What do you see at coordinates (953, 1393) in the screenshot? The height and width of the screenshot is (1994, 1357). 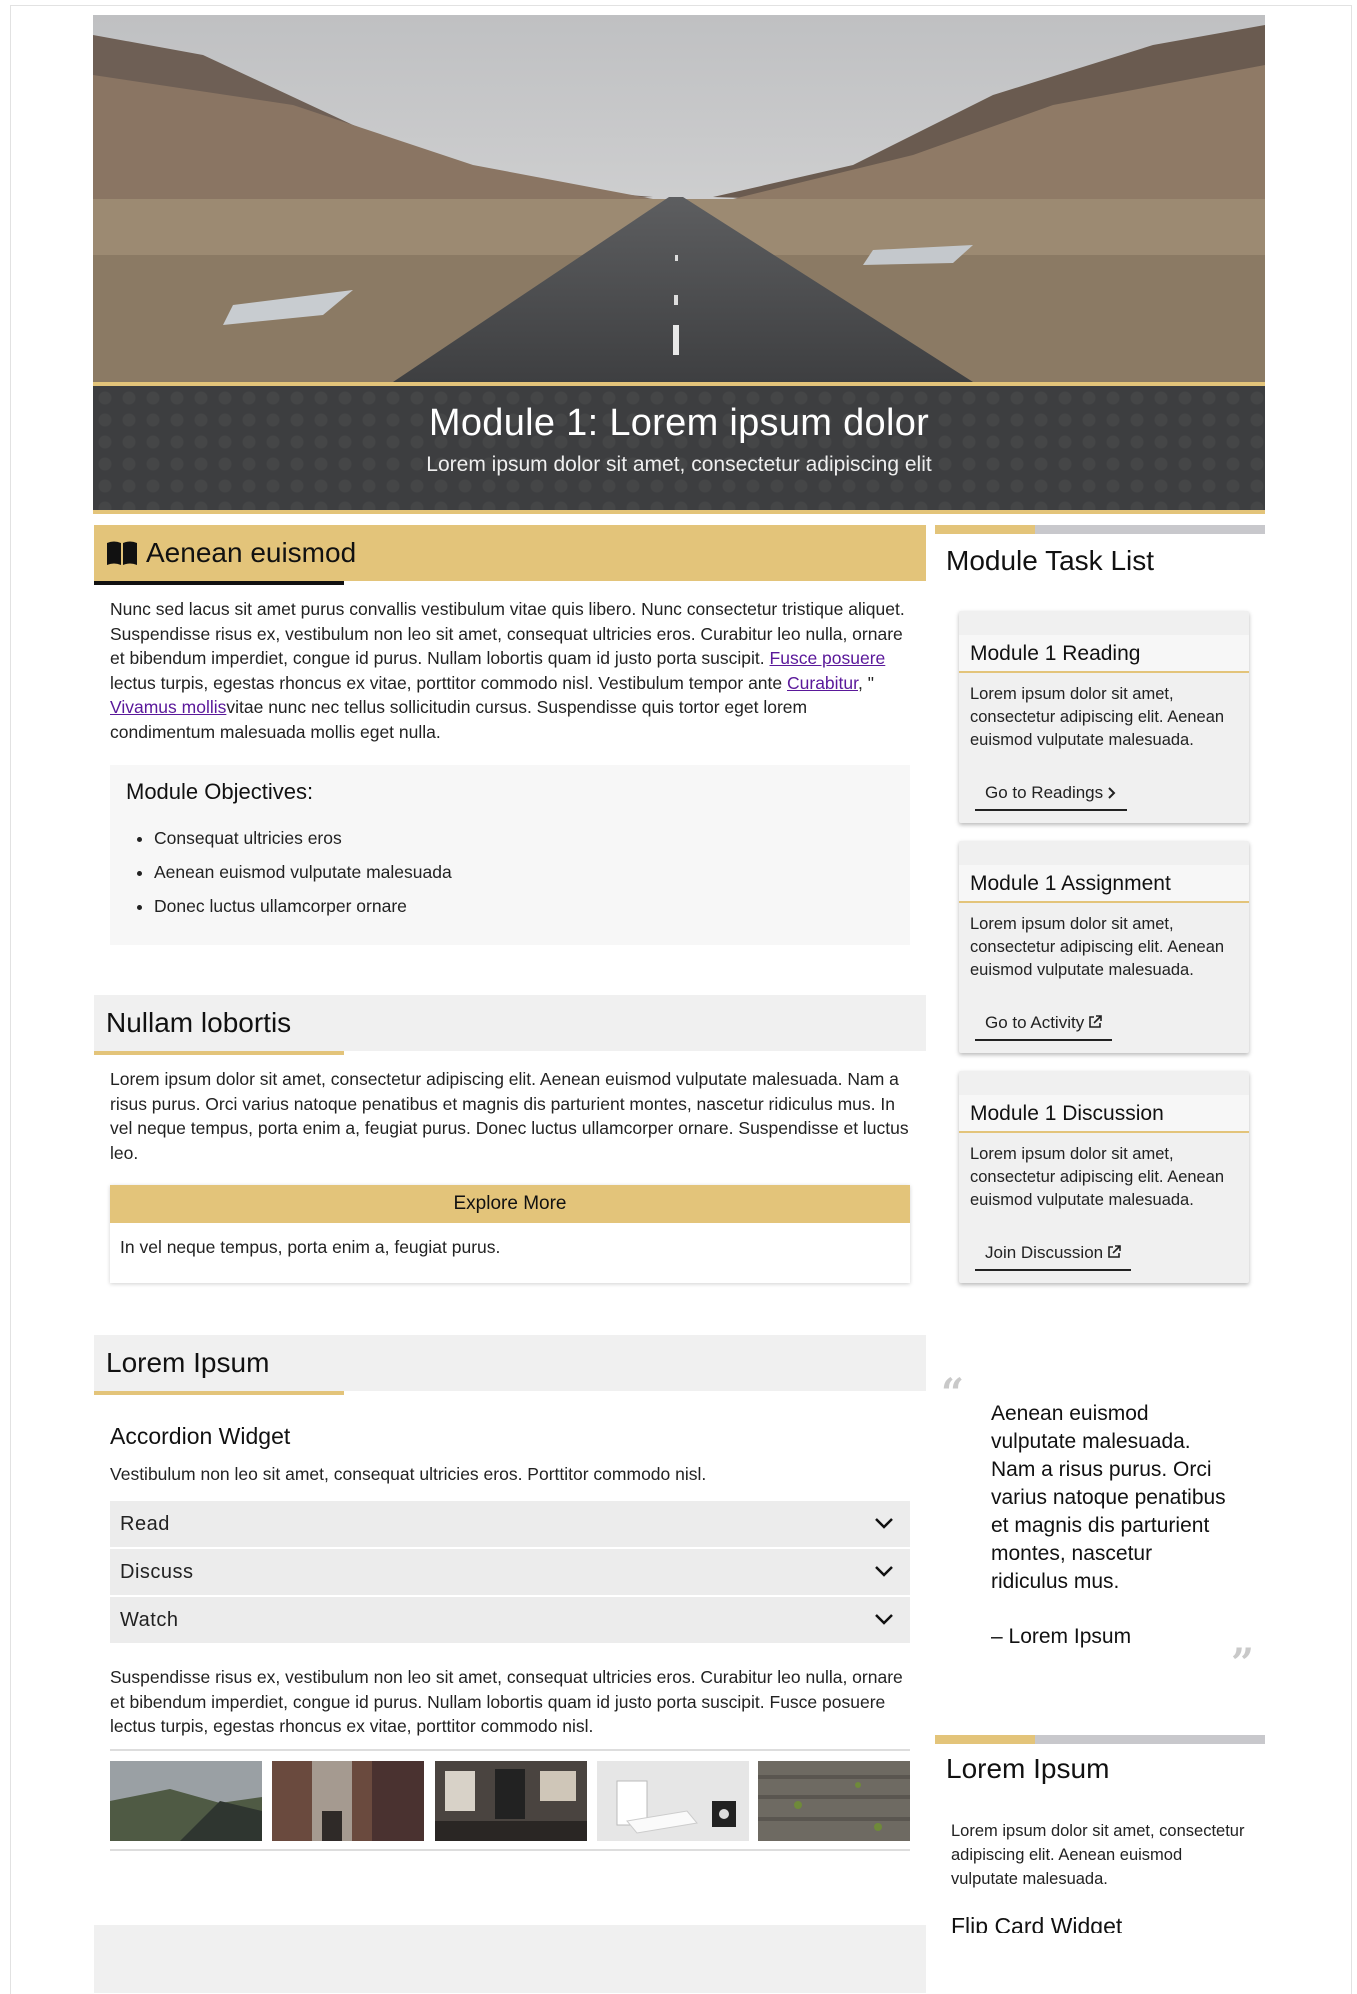 I see `quote-open-icon: “` at bounding box center [953, 1393].